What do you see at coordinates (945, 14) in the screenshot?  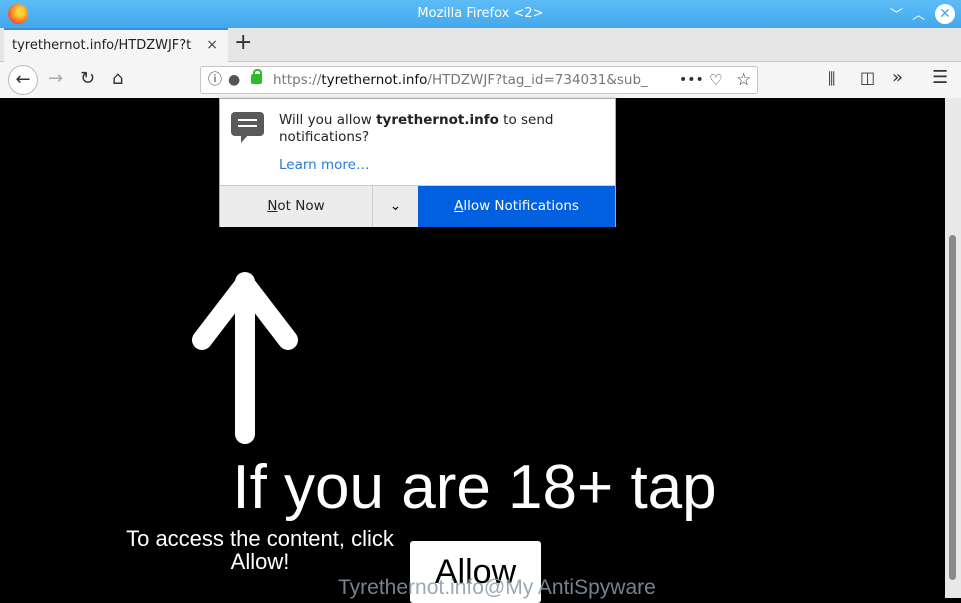 I see `close-window-icon: ✕` at bounding box center [945, 14].